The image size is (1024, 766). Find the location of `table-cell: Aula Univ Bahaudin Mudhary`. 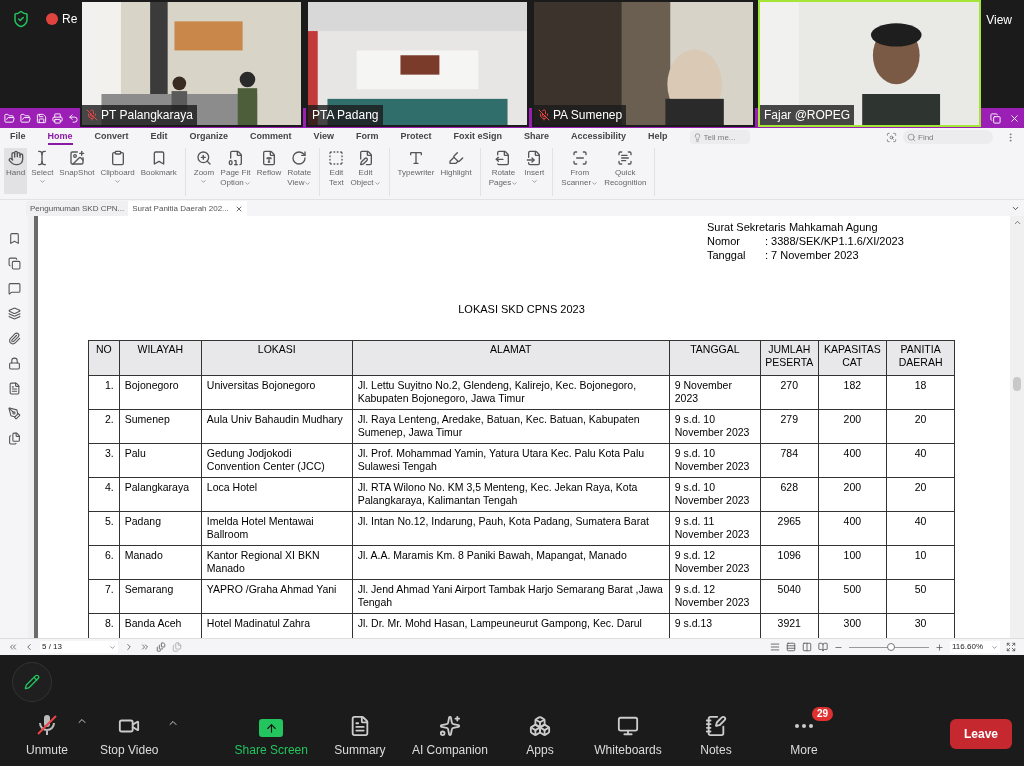

table-cell: Aula Univ Bahaudin Mudhary is located at coordinates (277, 426).